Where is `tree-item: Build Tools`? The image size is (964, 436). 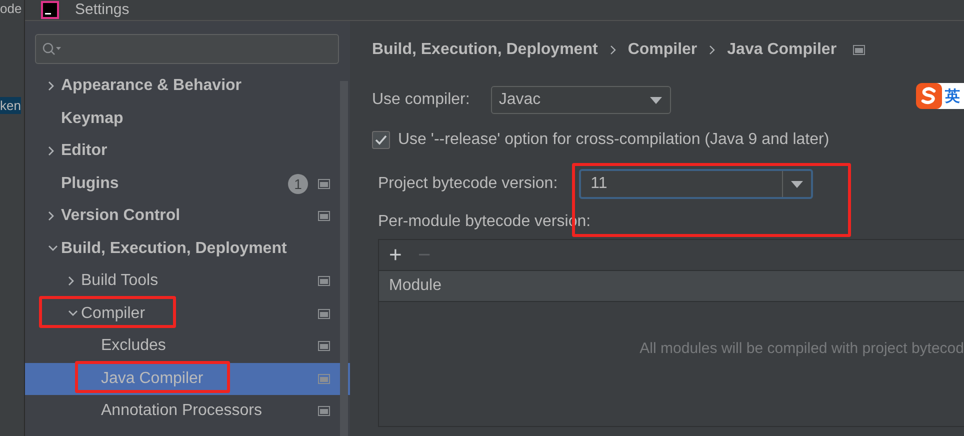
tree-item: Build Tools is located at coordinates (187, 281).